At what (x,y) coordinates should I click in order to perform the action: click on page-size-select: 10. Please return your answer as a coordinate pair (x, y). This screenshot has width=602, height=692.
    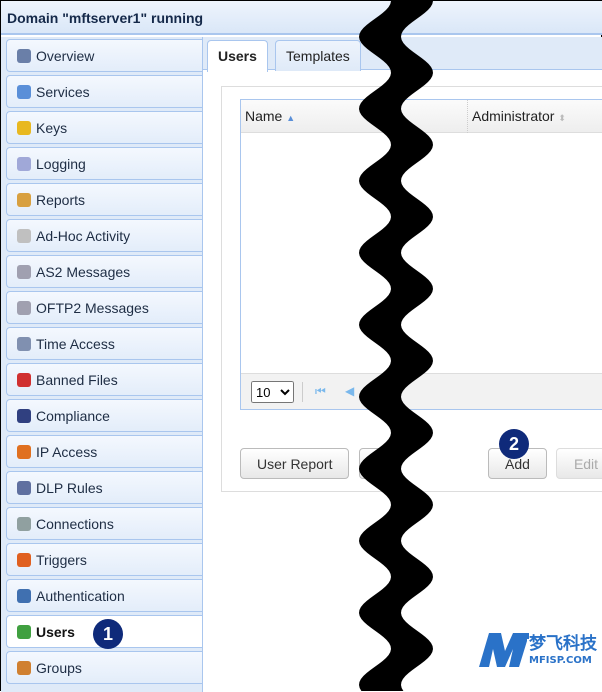
    Looking at the image, I should click on (272, 392).